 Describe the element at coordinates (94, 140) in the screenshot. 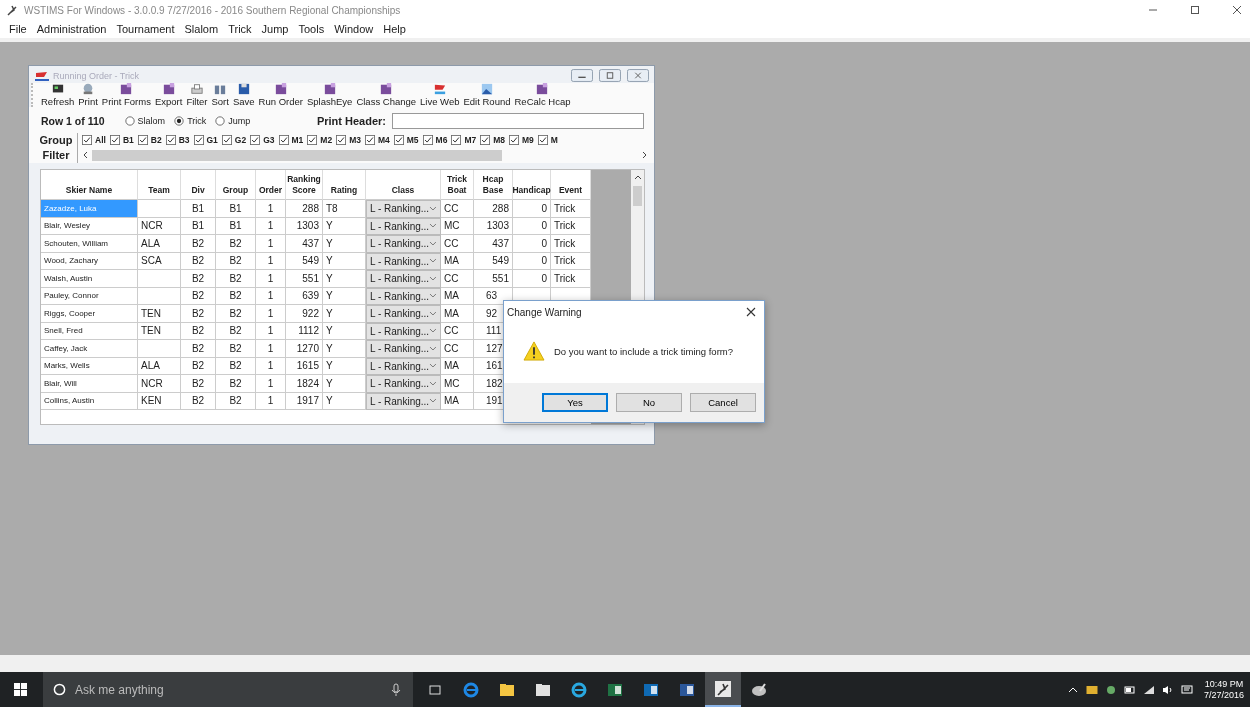

I see `group-checkbox: All` at that location.